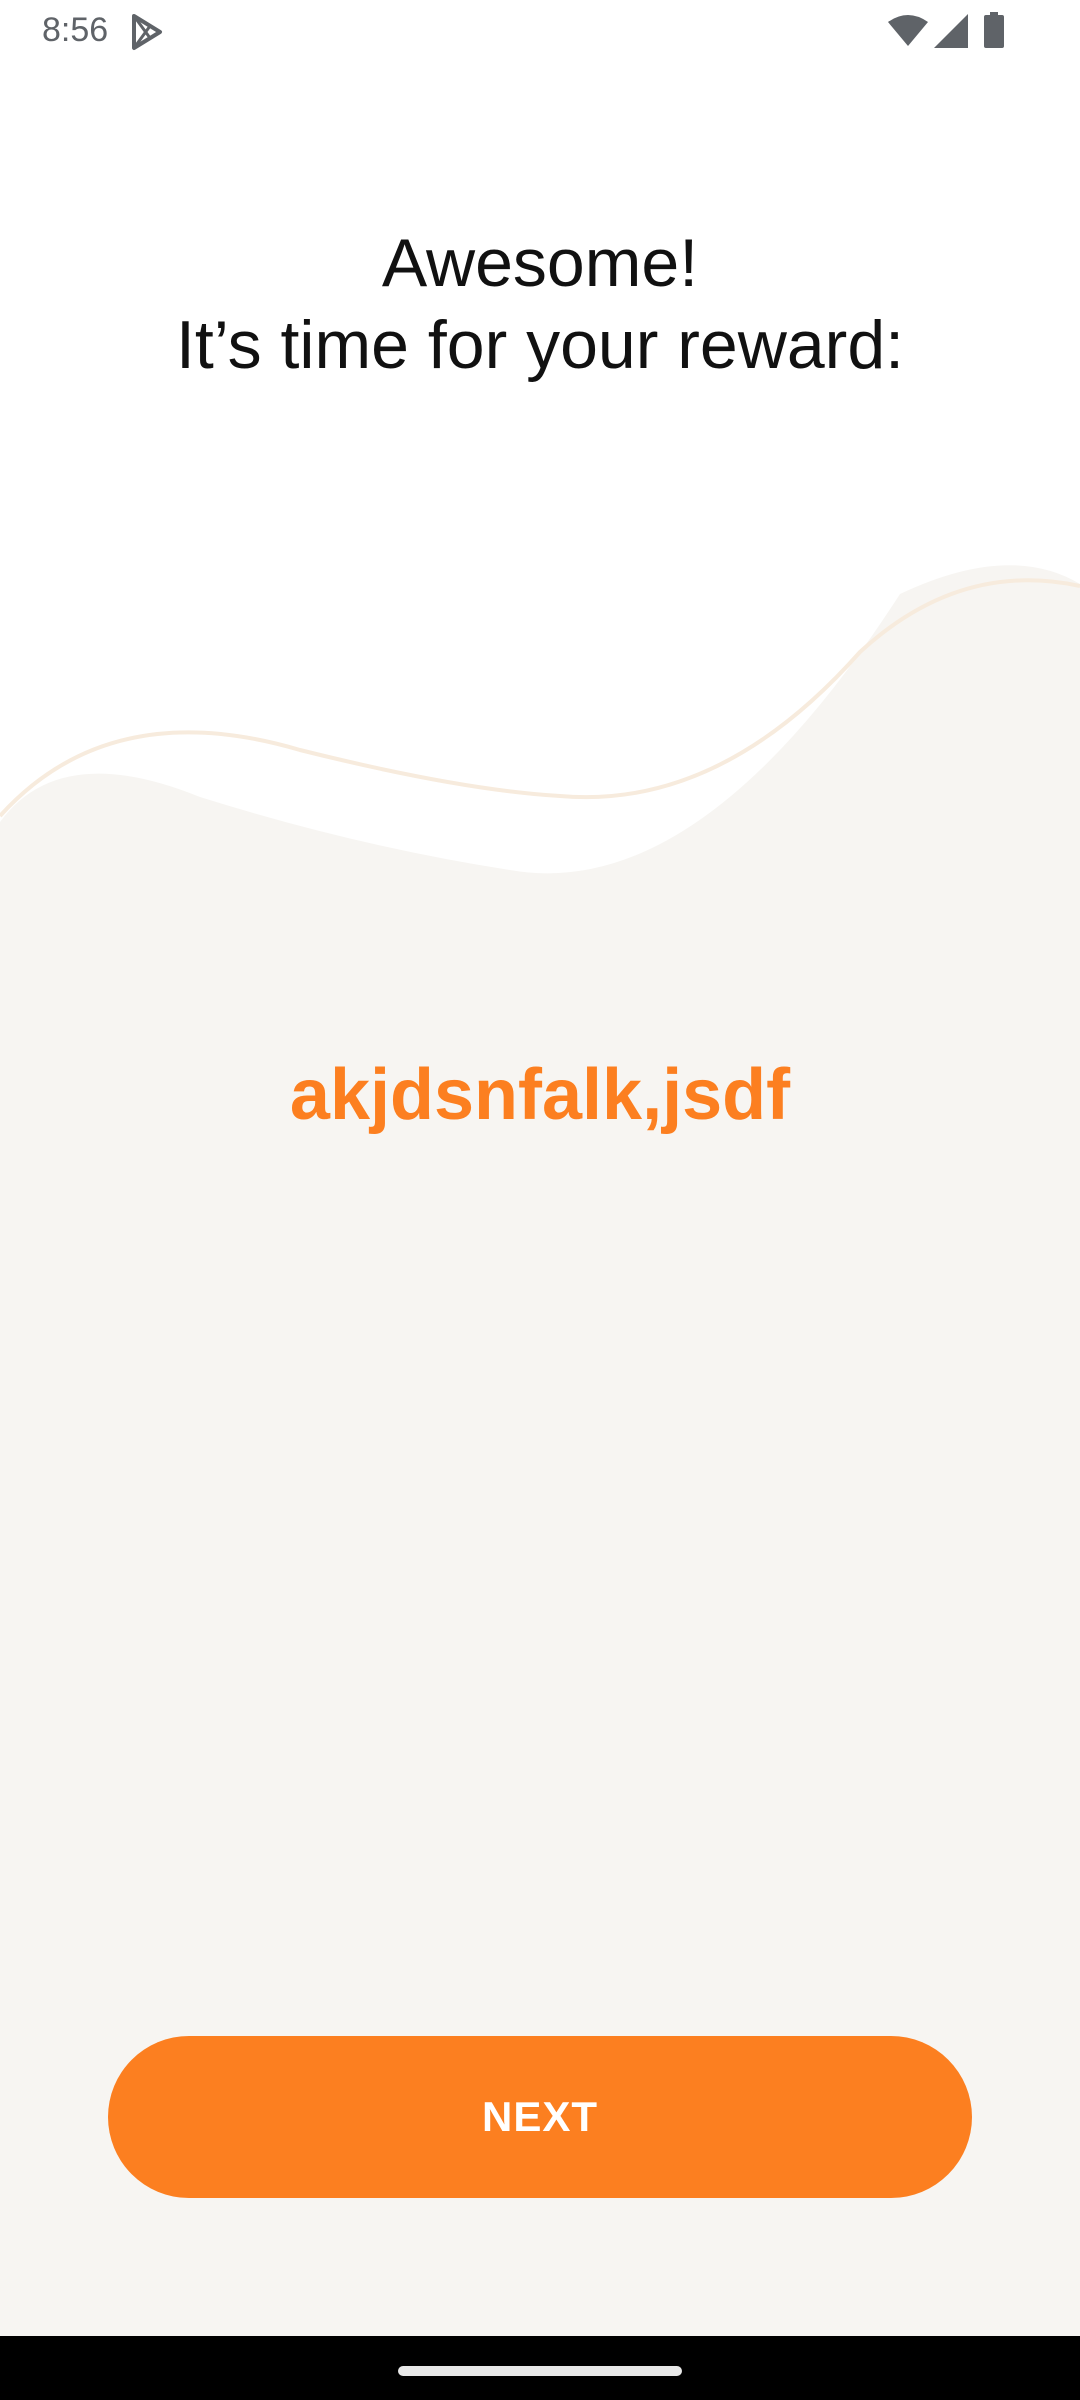  Describe the element at coordinates (540, 304) in the screenshot. I see `page-title: Awesome! It’s time for your reward:` at that location.